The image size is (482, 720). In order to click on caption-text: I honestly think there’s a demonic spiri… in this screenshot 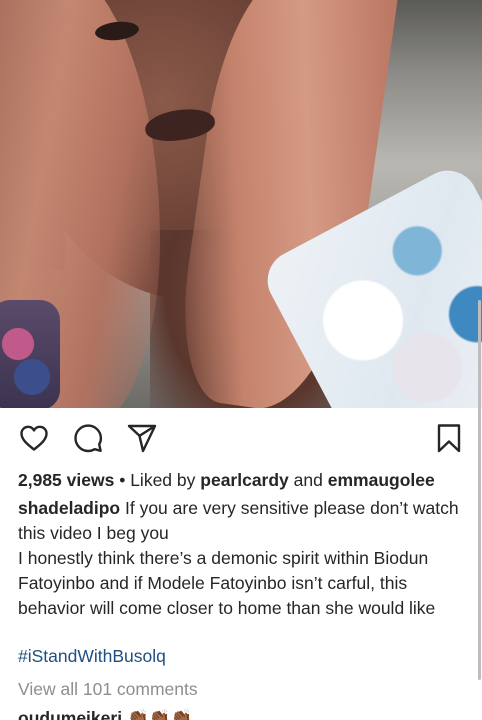, I will do `click(227, 583)`.